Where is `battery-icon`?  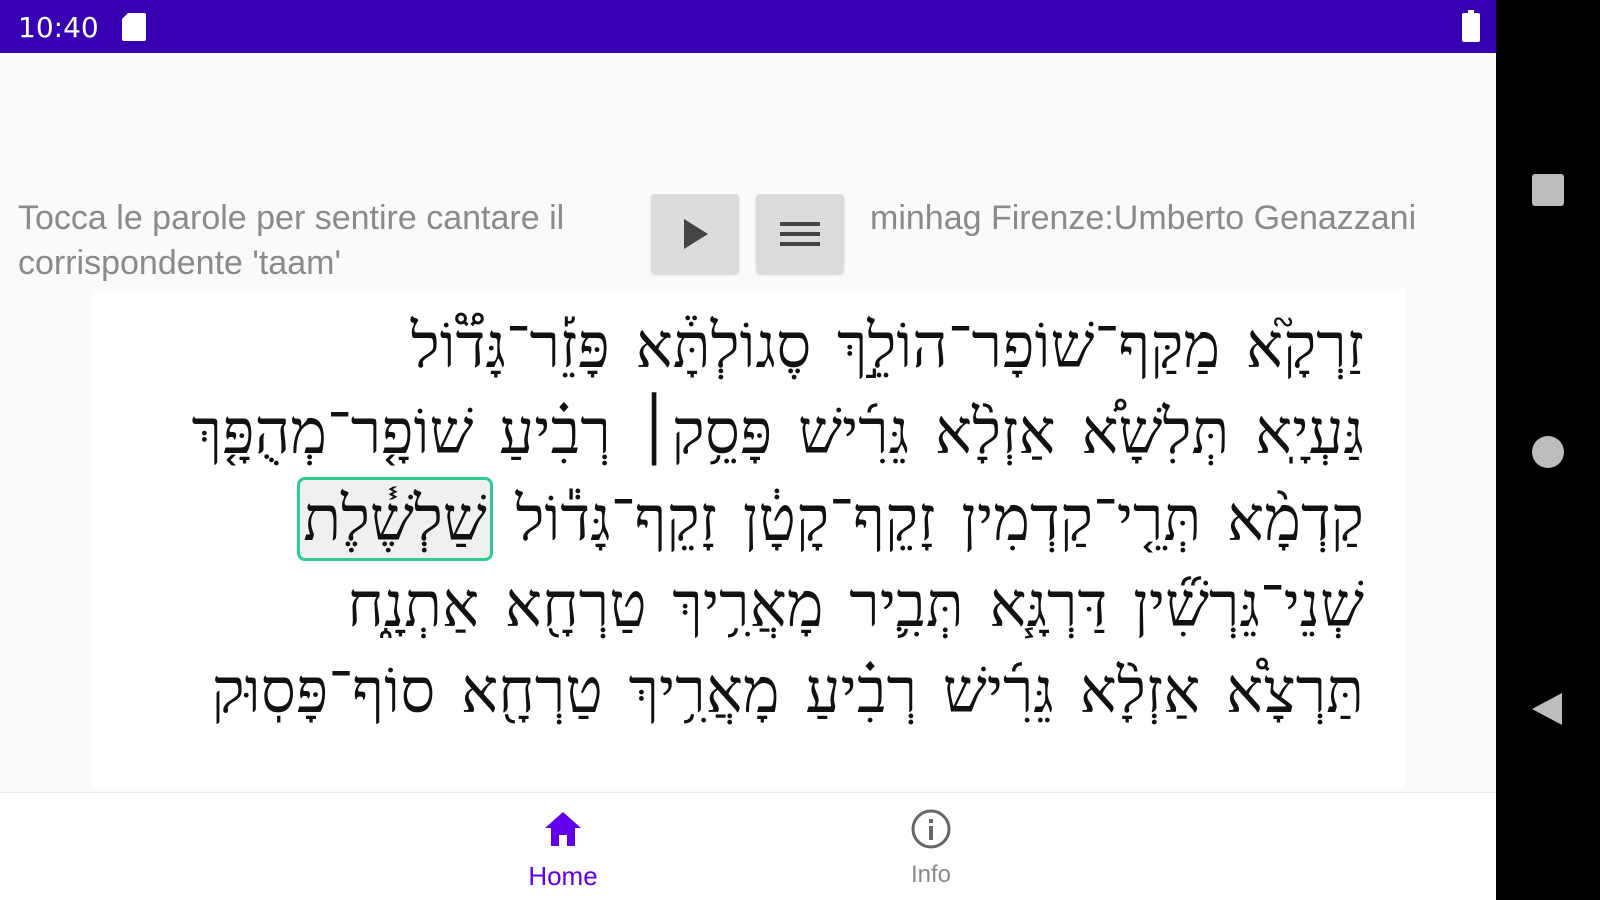
battery-icon is located at coordinates (1471, 26).